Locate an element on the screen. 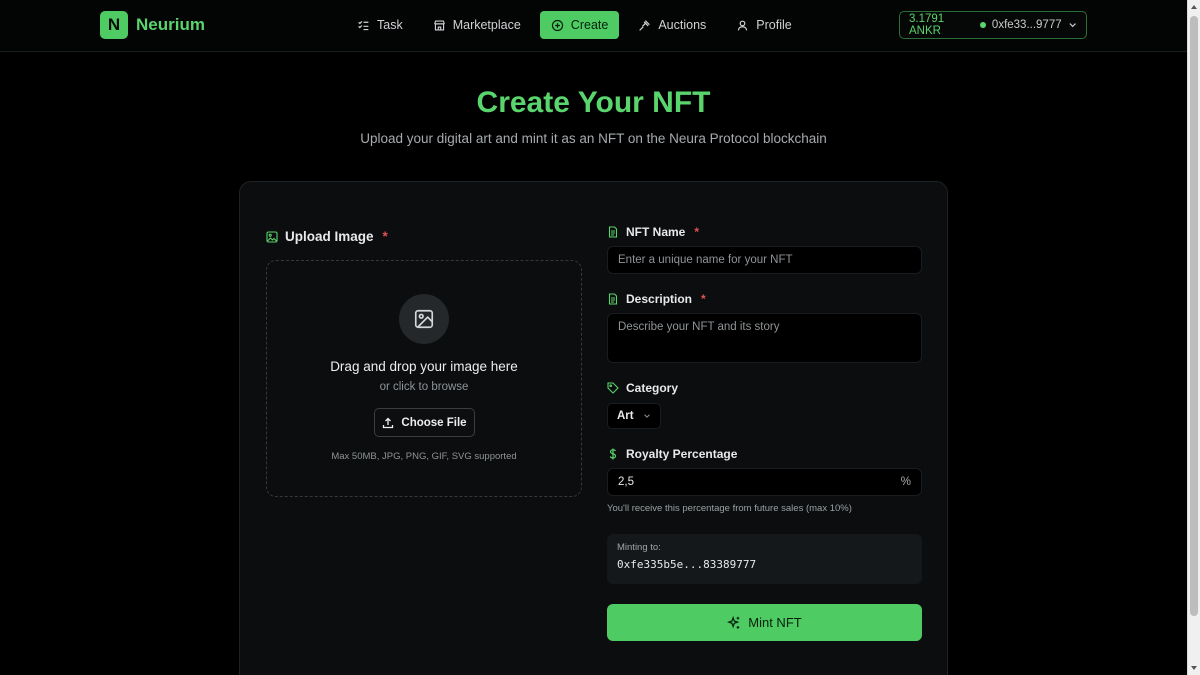  list-check-icon is located at coordinates (363, 25).